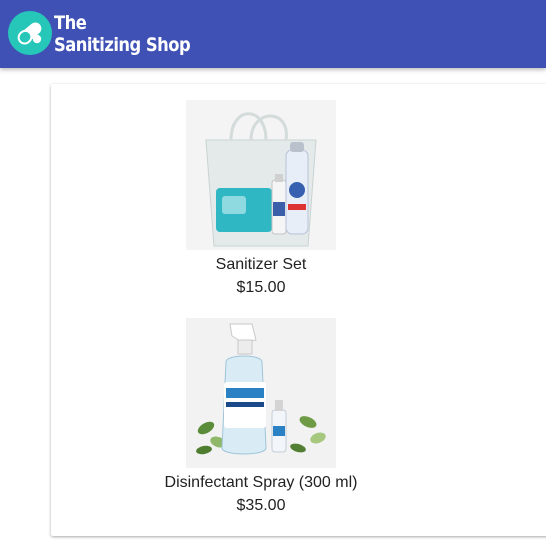 This screenshot has width=546, height=547. Describe the element at coordinates (261, 287) in the screenshot. I see `product-price: $15.00` at that location.